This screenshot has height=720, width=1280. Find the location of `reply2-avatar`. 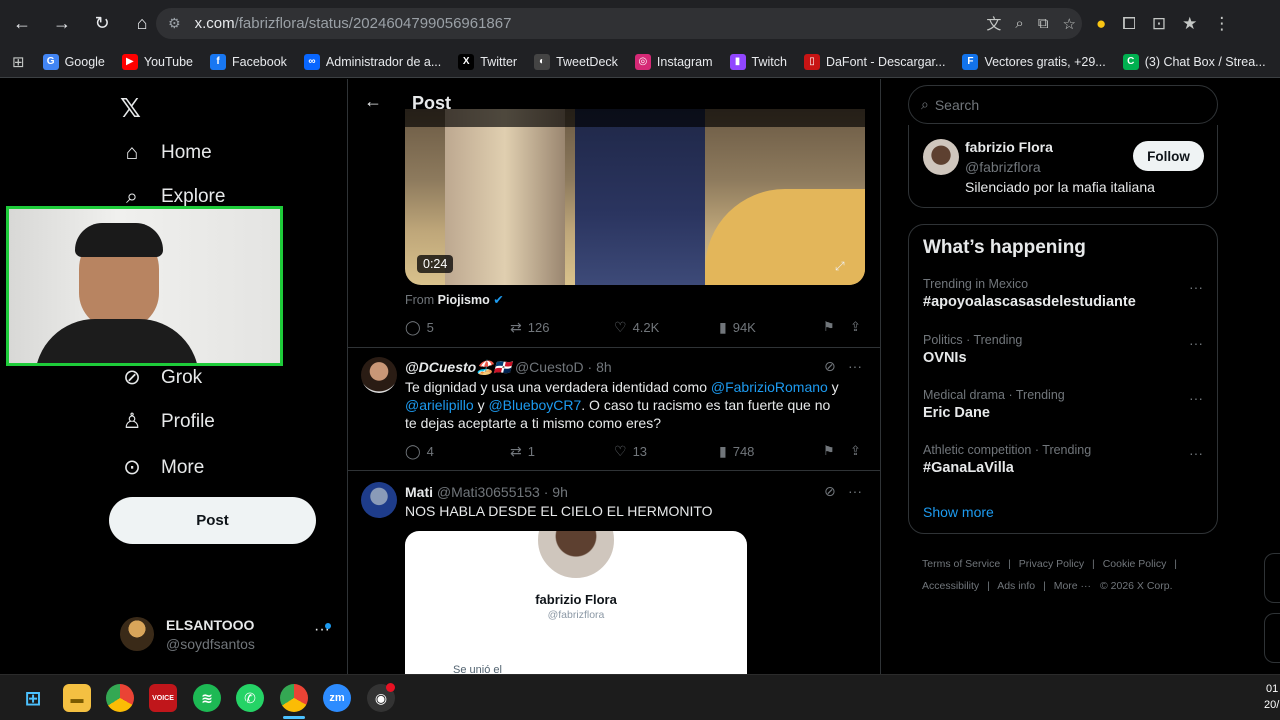

reply2-avatar is located at coordinates (379, 500).